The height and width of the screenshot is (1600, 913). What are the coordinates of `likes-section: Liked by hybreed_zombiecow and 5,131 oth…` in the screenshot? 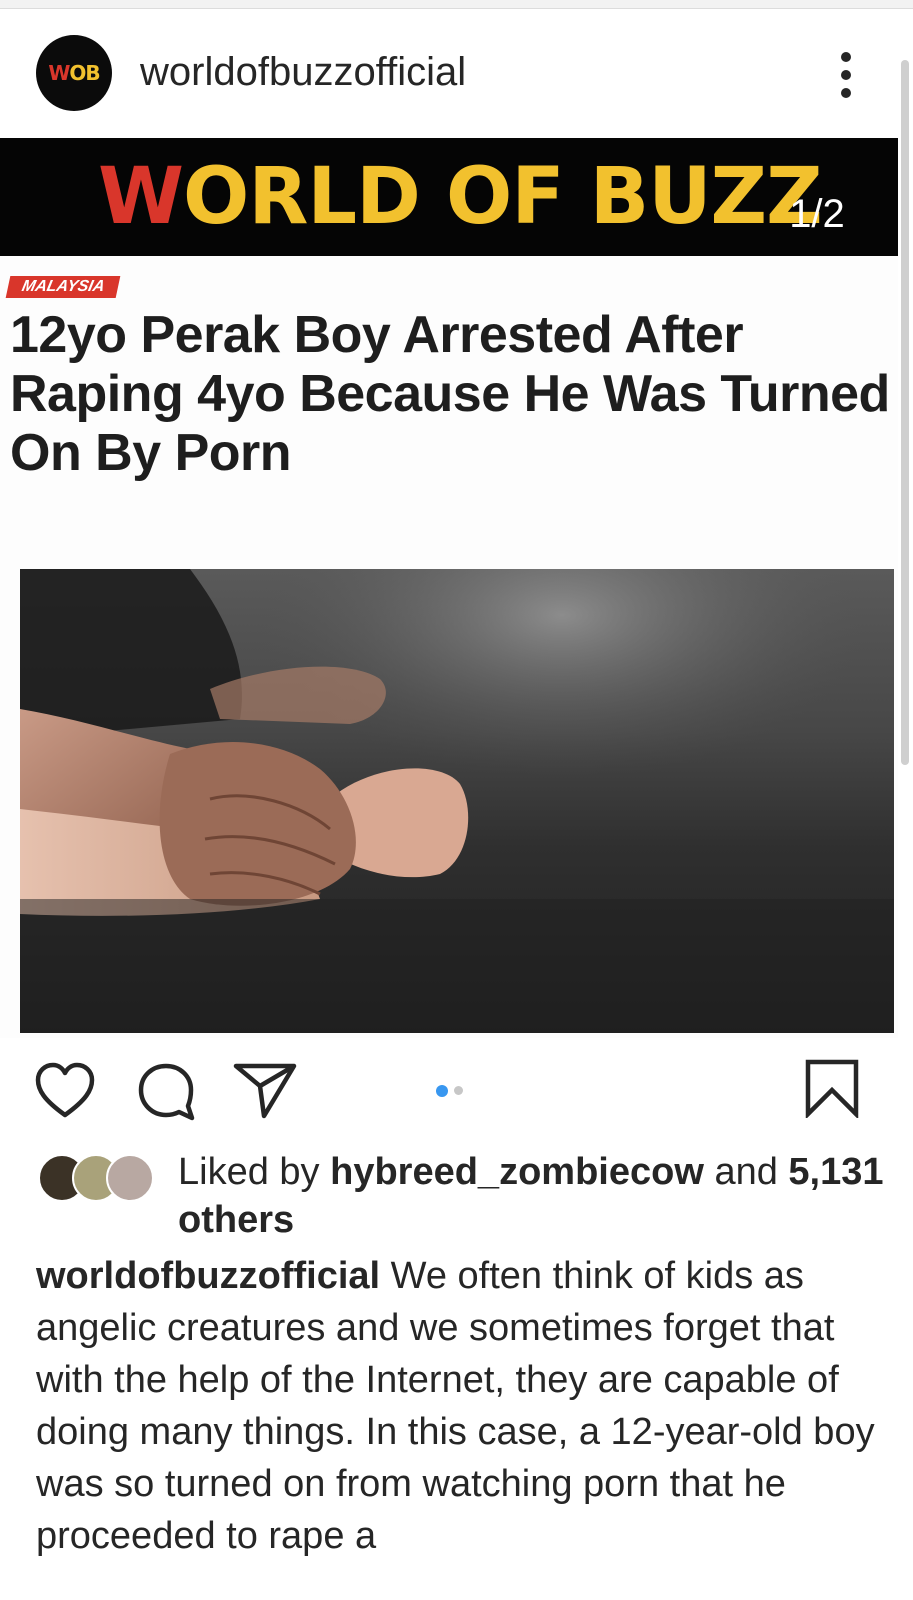 It's located at (468, 1198).